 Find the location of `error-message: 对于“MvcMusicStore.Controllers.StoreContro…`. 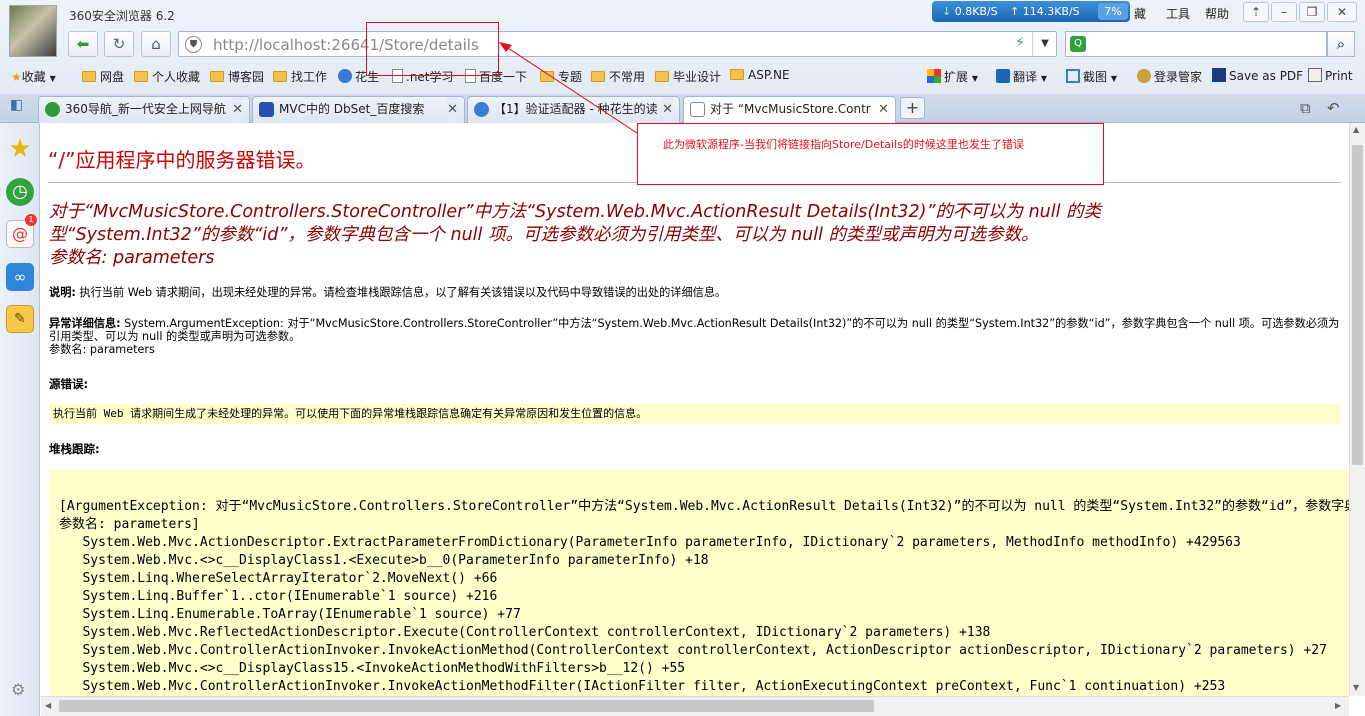

error-message: 对于“MvcMusicStore.Controllers.StoreContro… is located at coordinates (575, 235).